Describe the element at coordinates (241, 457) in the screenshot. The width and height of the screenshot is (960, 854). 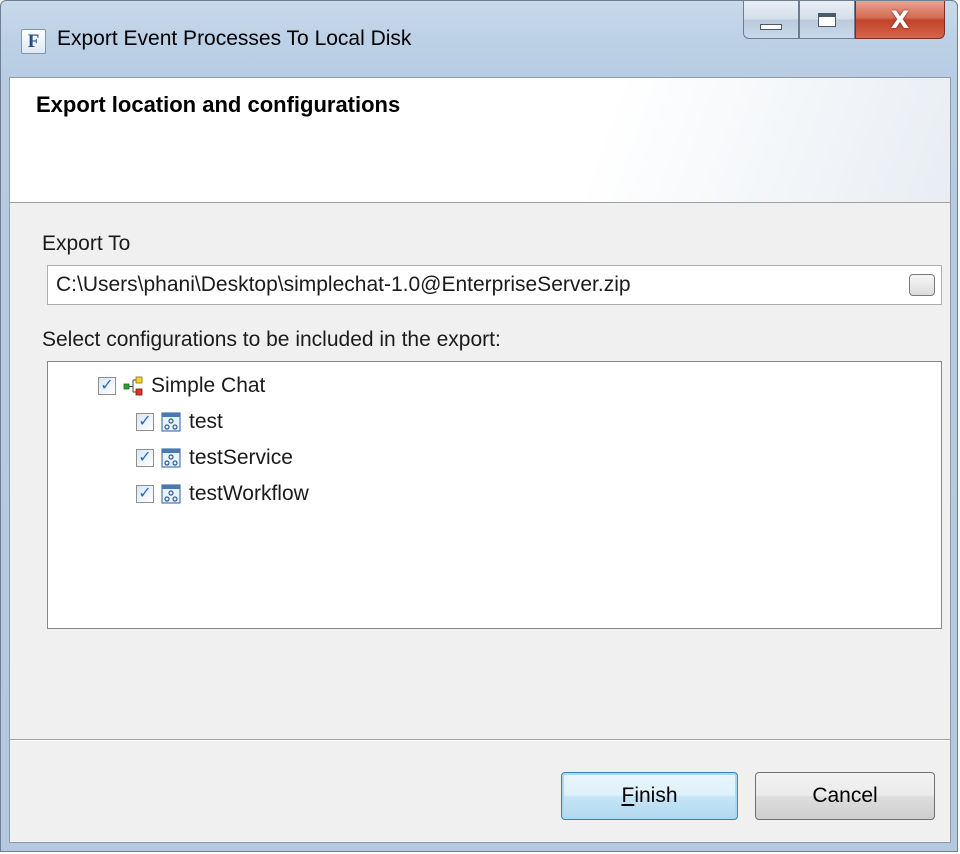
I see `tree-item-label: testService` at that location.